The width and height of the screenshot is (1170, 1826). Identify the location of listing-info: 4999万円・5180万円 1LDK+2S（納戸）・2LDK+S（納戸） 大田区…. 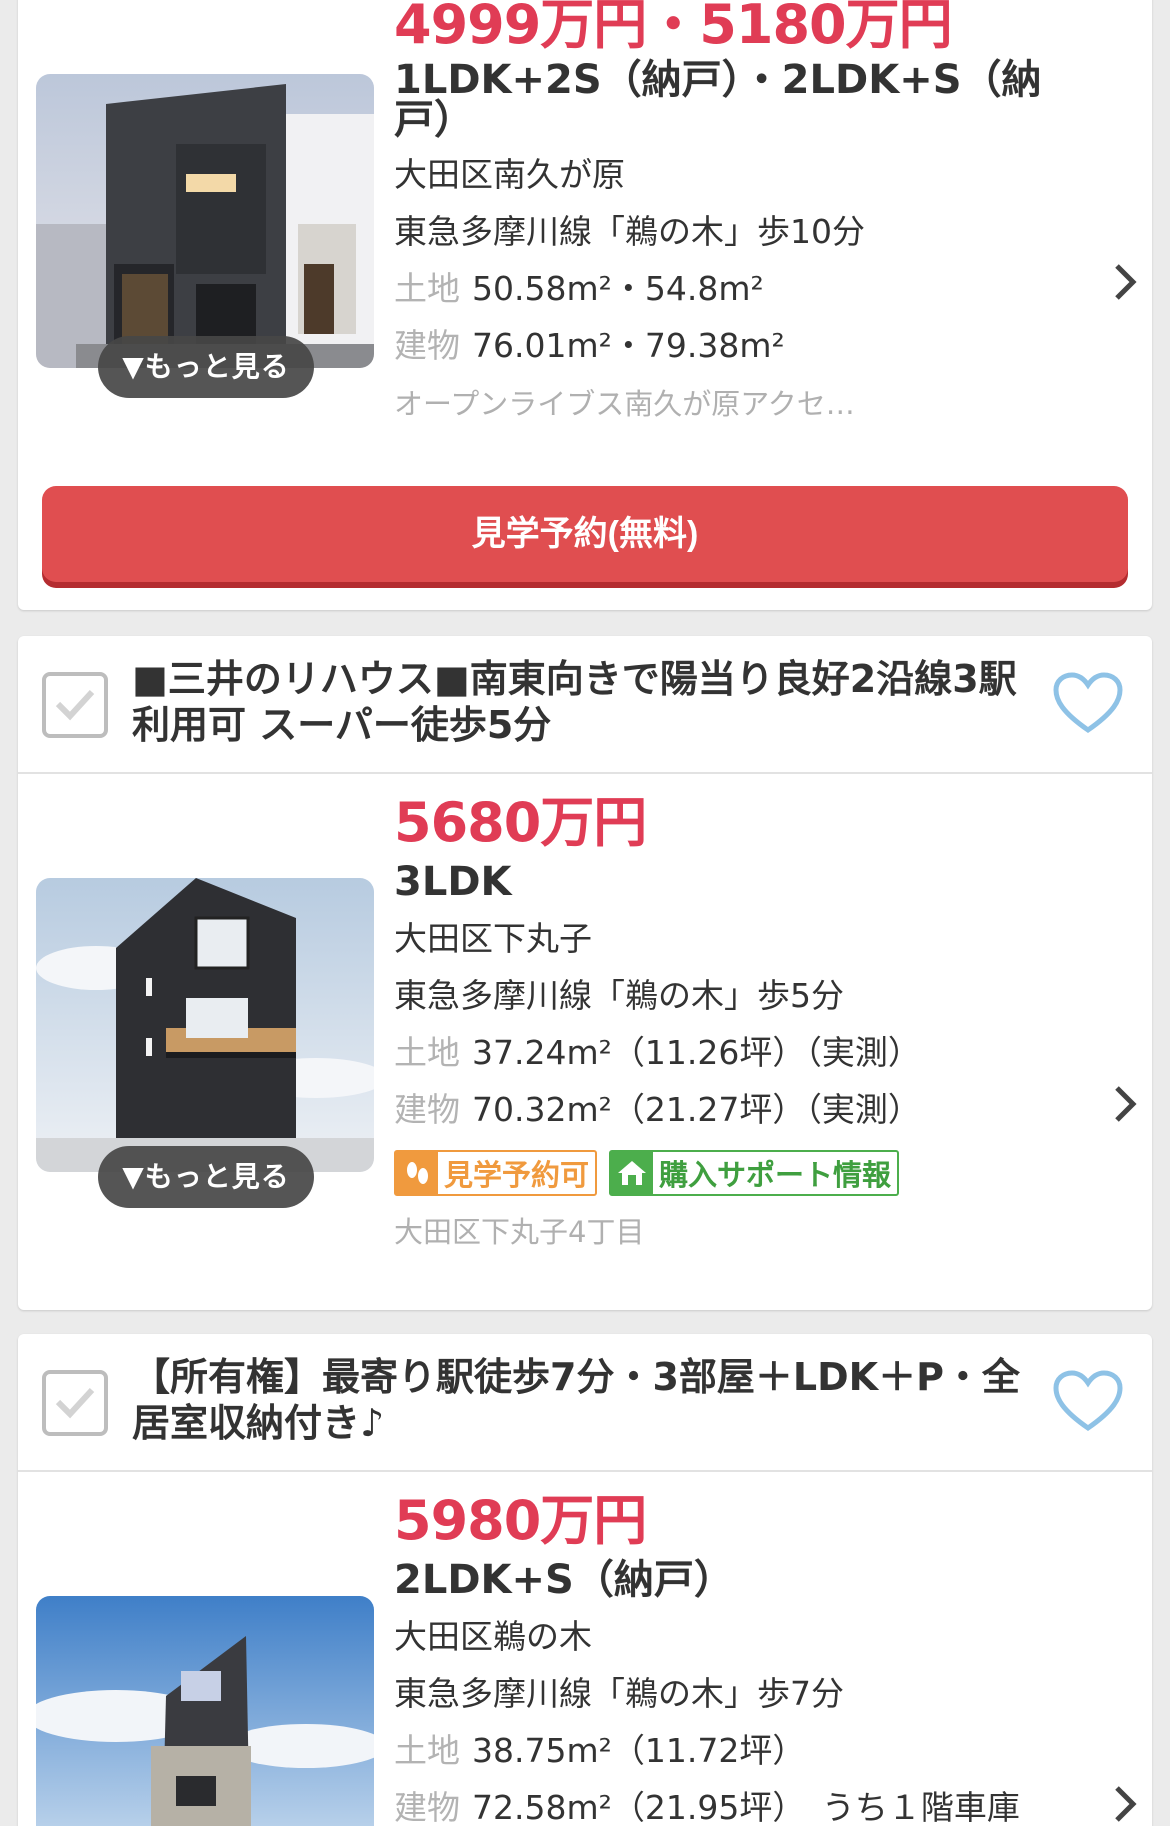
(744, 213).